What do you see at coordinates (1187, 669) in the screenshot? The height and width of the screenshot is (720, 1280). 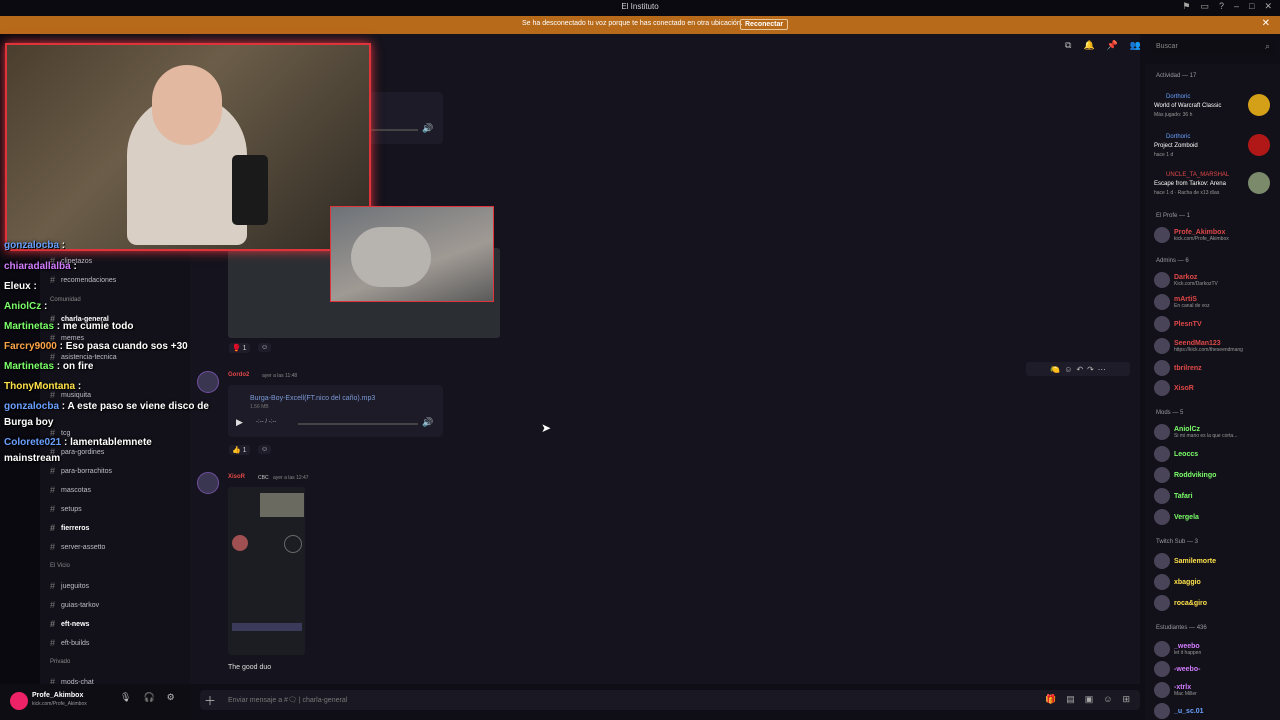 I see `member-name: -weebo-` at bounding box center [1187, 669].